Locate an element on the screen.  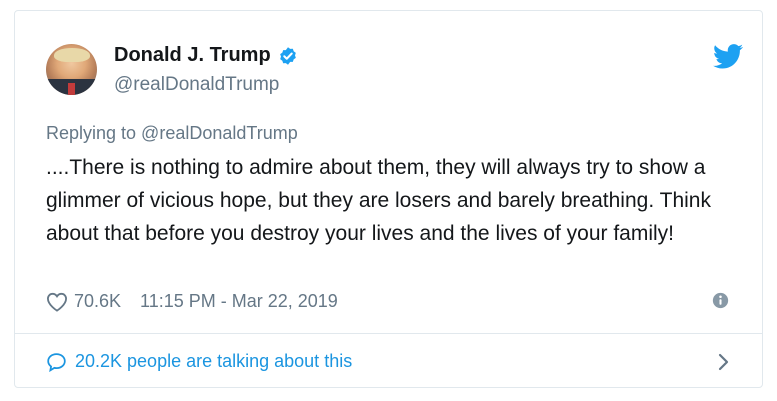
tweet-meta-row: 70.6K 11:15 PM - Mar 22, 2019 is located at coordinates (192, 301).